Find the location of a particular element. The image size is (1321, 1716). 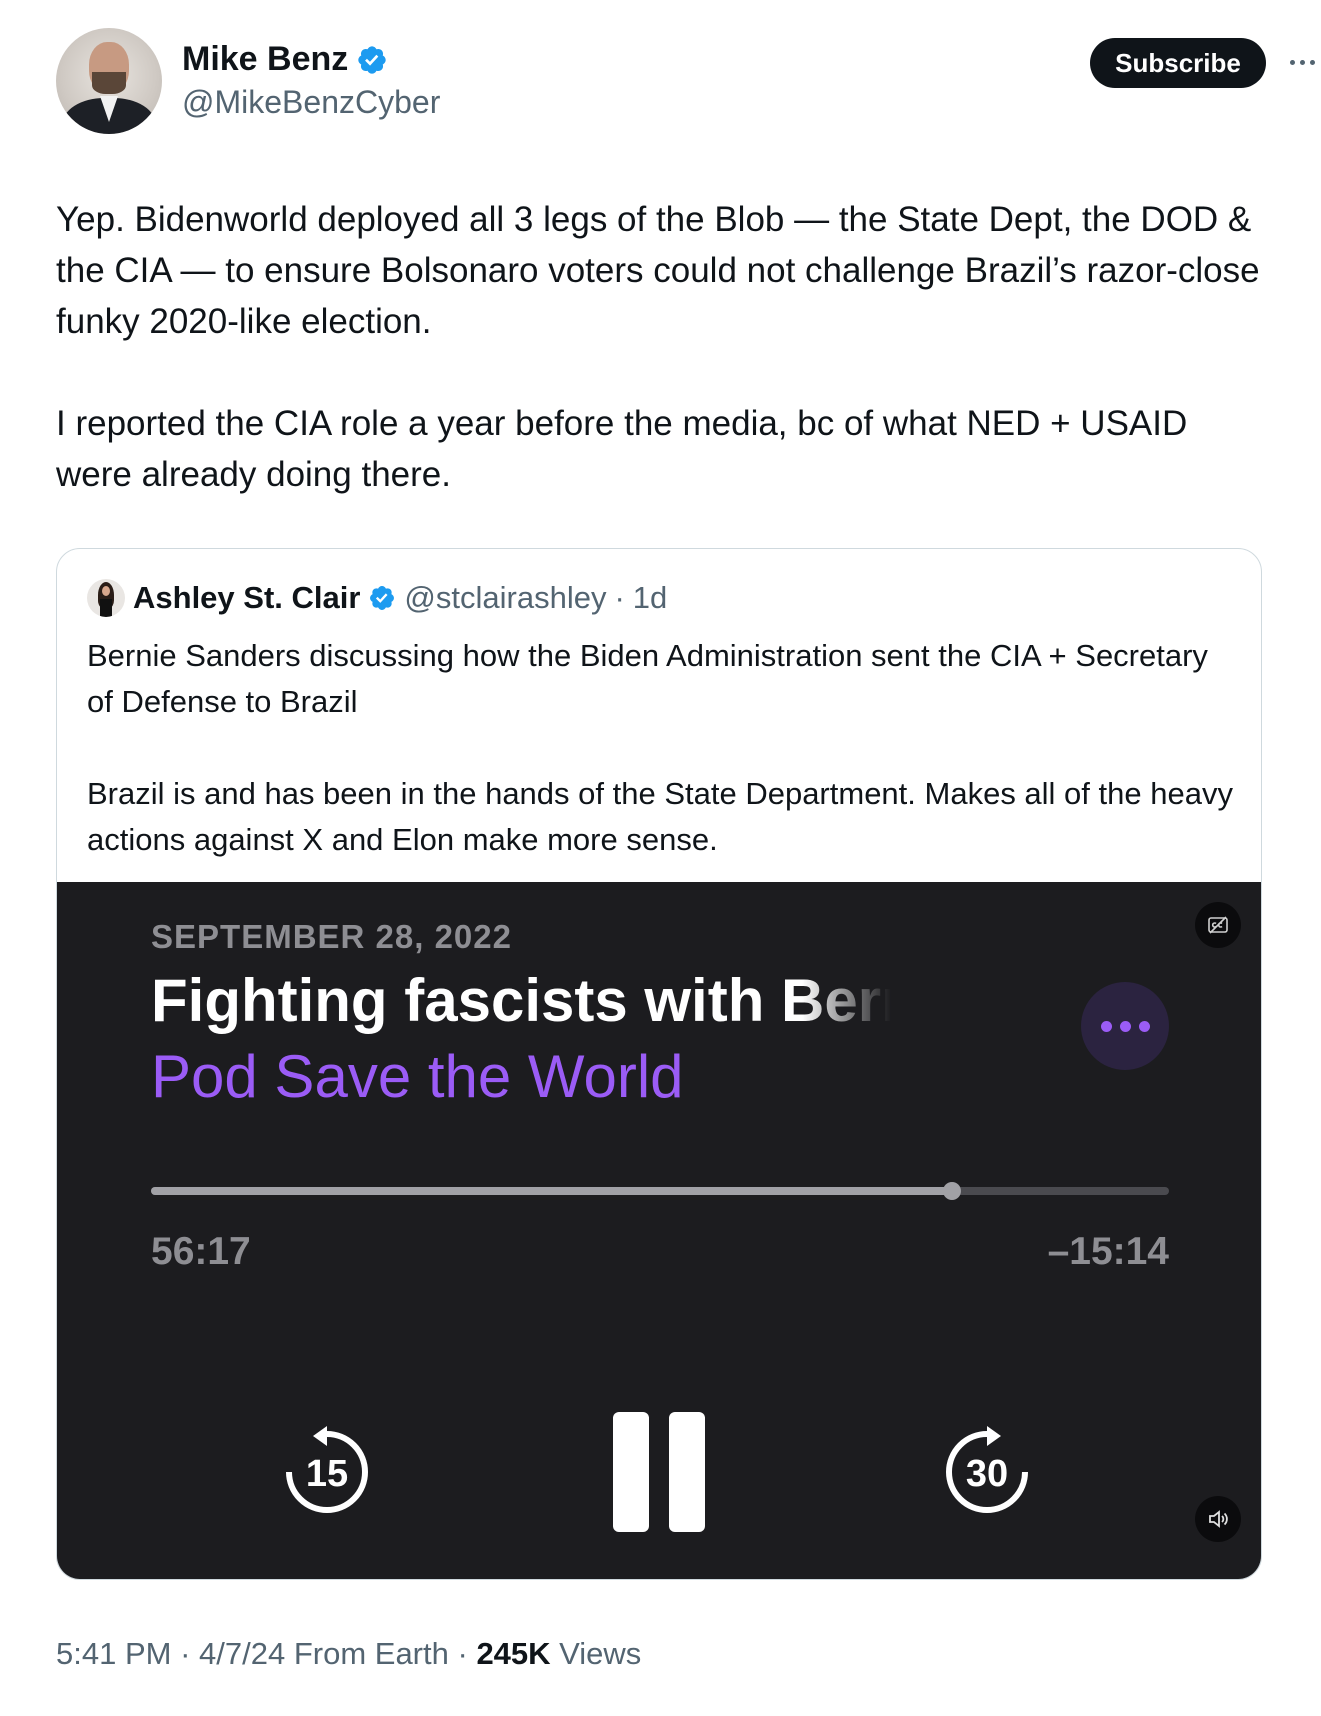

progress-bar is located at coordinates (660, 1191).